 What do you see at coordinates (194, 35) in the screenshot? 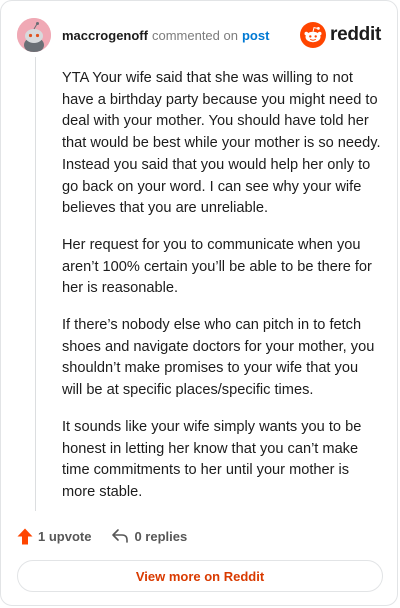
I see `commented-on-text: commented on` at bounding box center [194, 35].